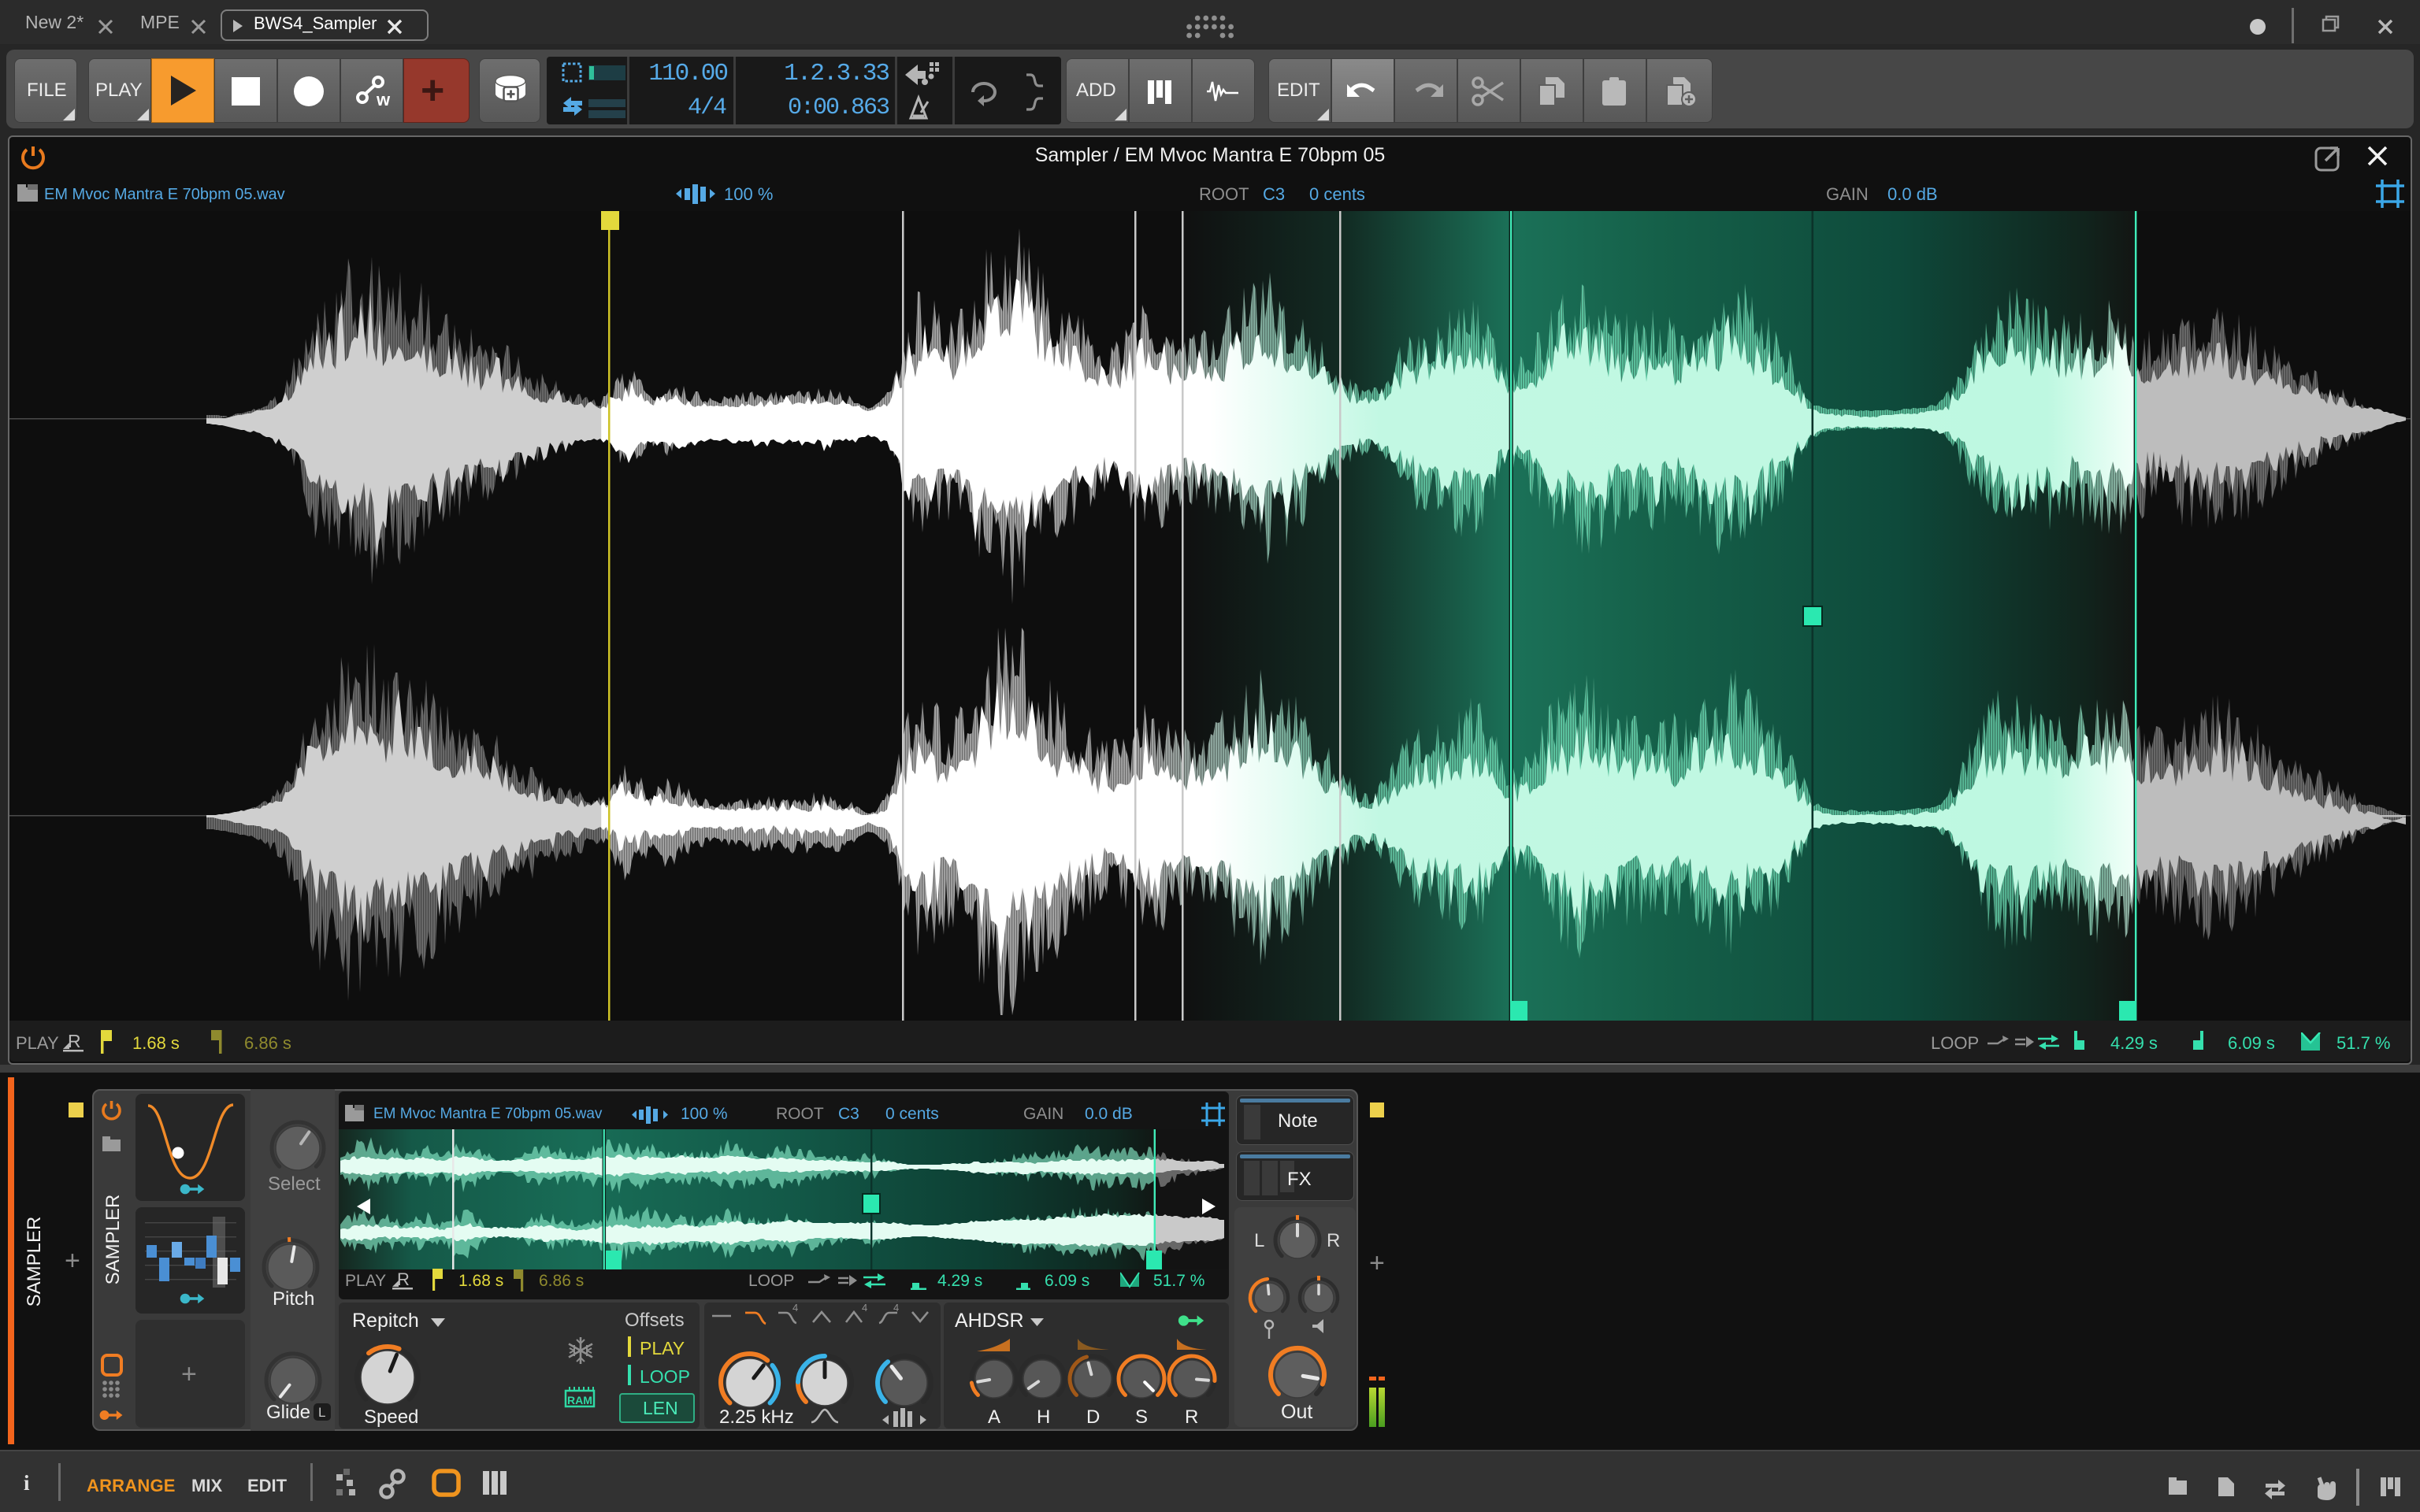 The height and width of the screenshot is (1512, 2420). What do you see at coordinates (579, 1400) in the screenshot?
I see `svg-text: RAM` at bounding box center [579, 1400].